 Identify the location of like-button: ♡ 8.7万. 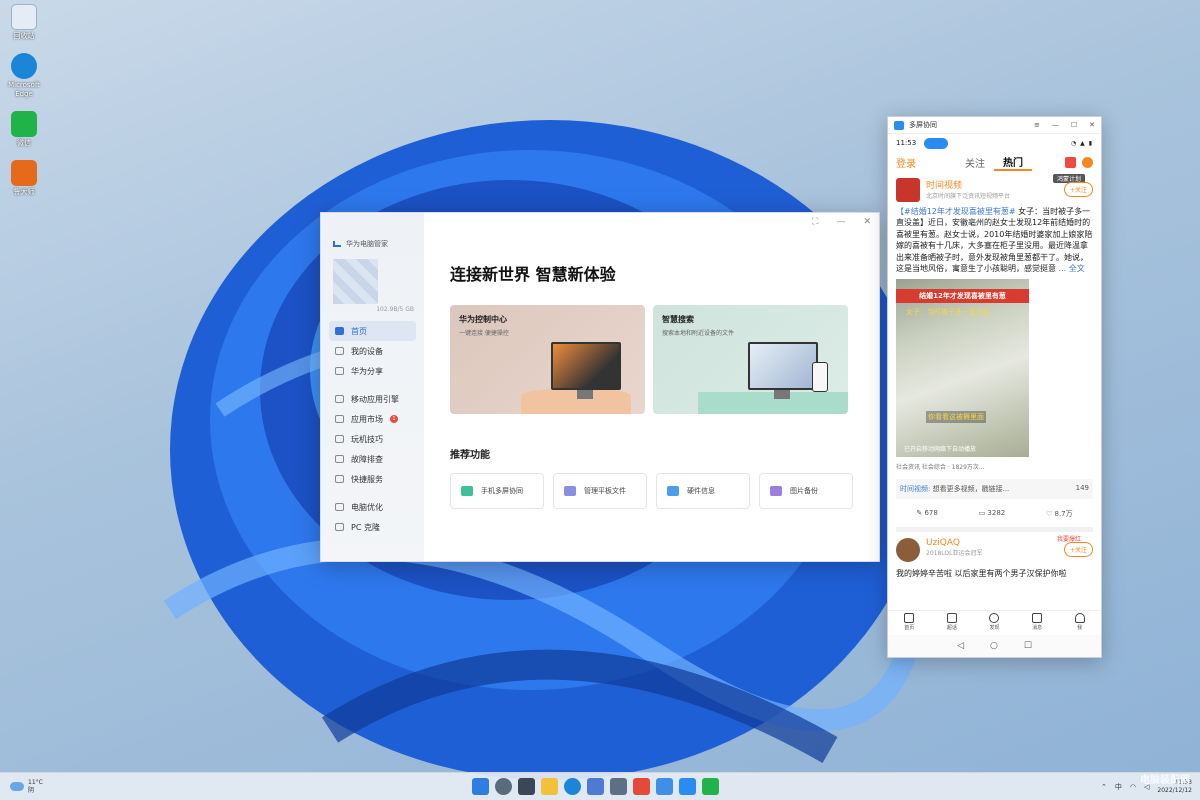
(1059, 514).